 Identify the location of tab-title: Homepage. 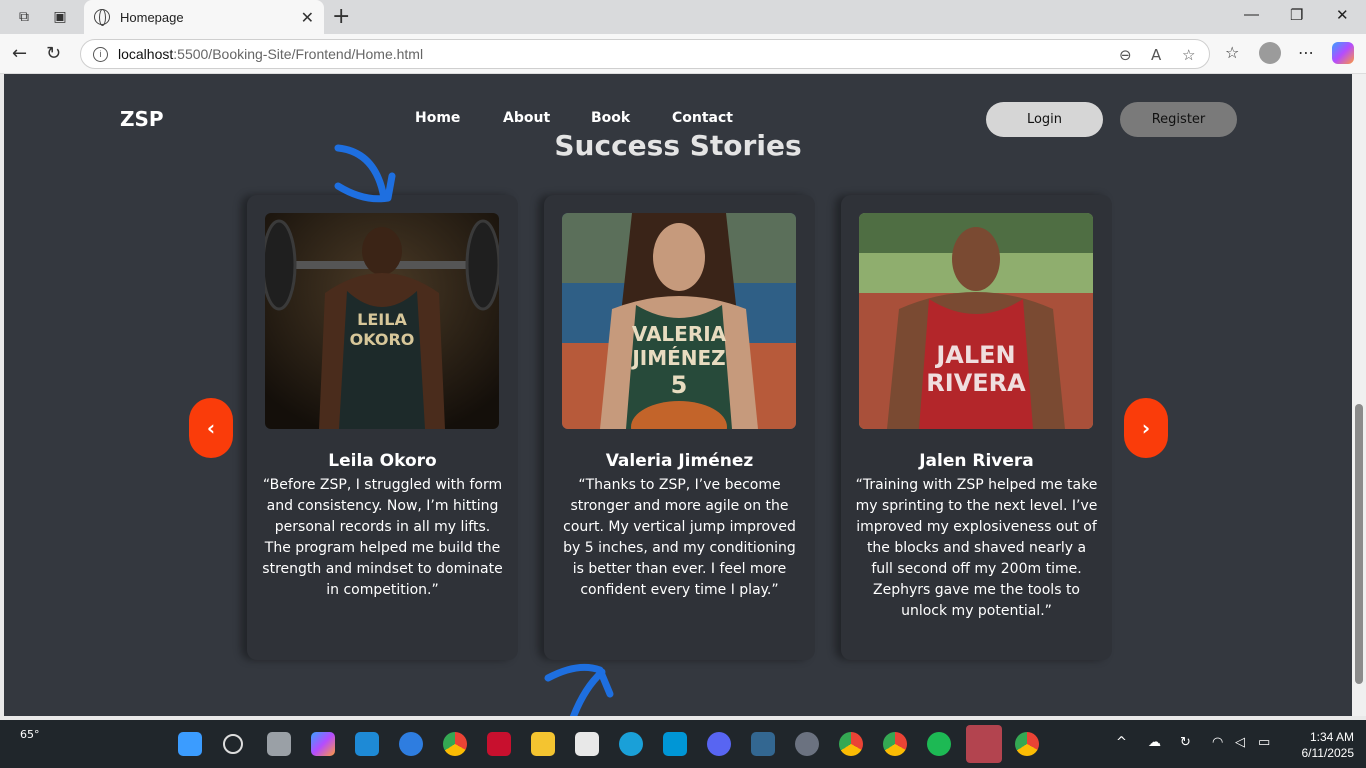
(152, 17).